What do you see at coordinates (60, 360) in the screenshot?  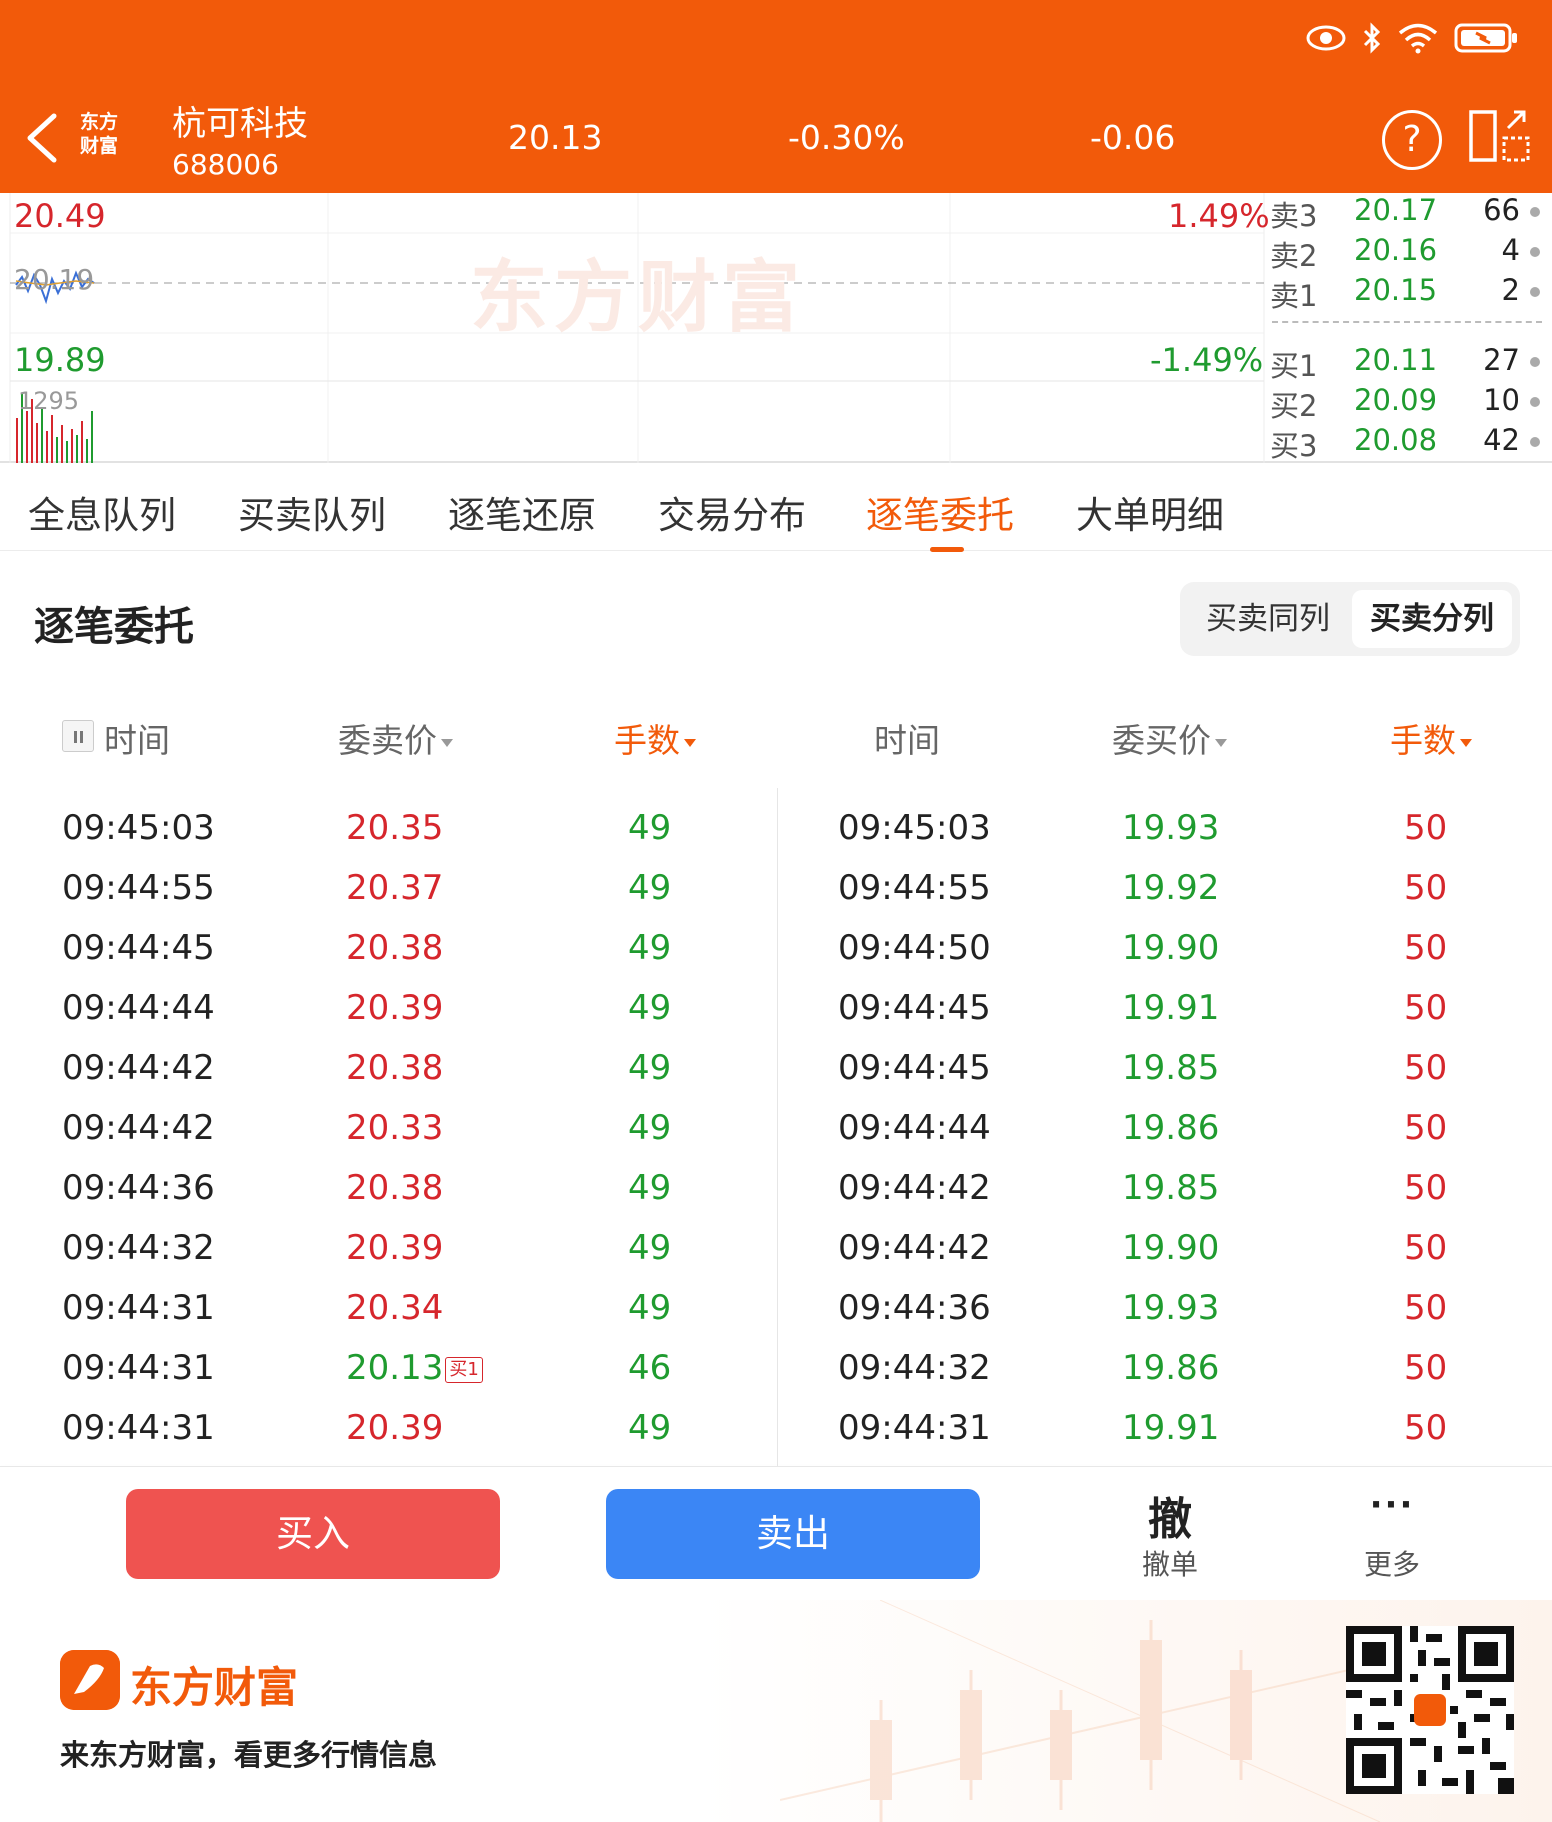 I see `low-price-label: 19.89` at bounding box center [60, 360].